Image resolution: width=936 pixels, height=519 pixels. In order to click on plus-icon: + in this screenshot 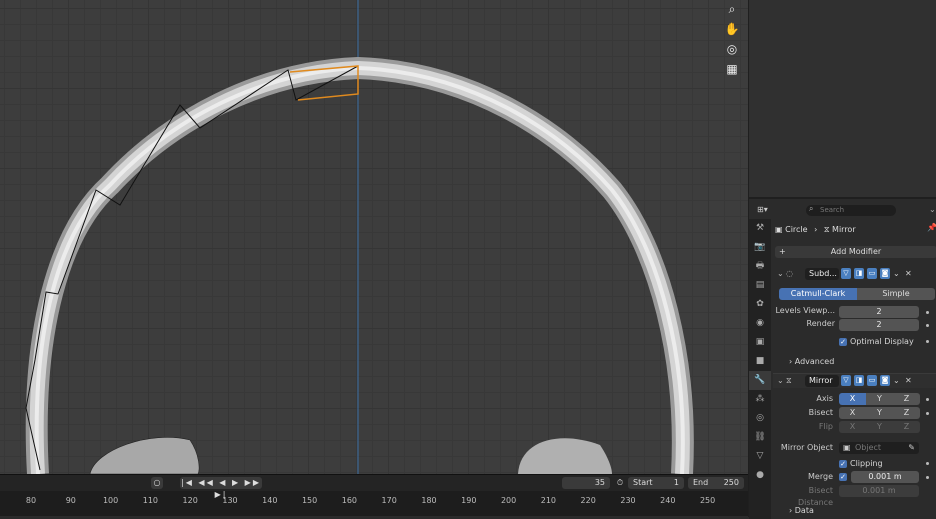, I will do `click(782, 251)`.